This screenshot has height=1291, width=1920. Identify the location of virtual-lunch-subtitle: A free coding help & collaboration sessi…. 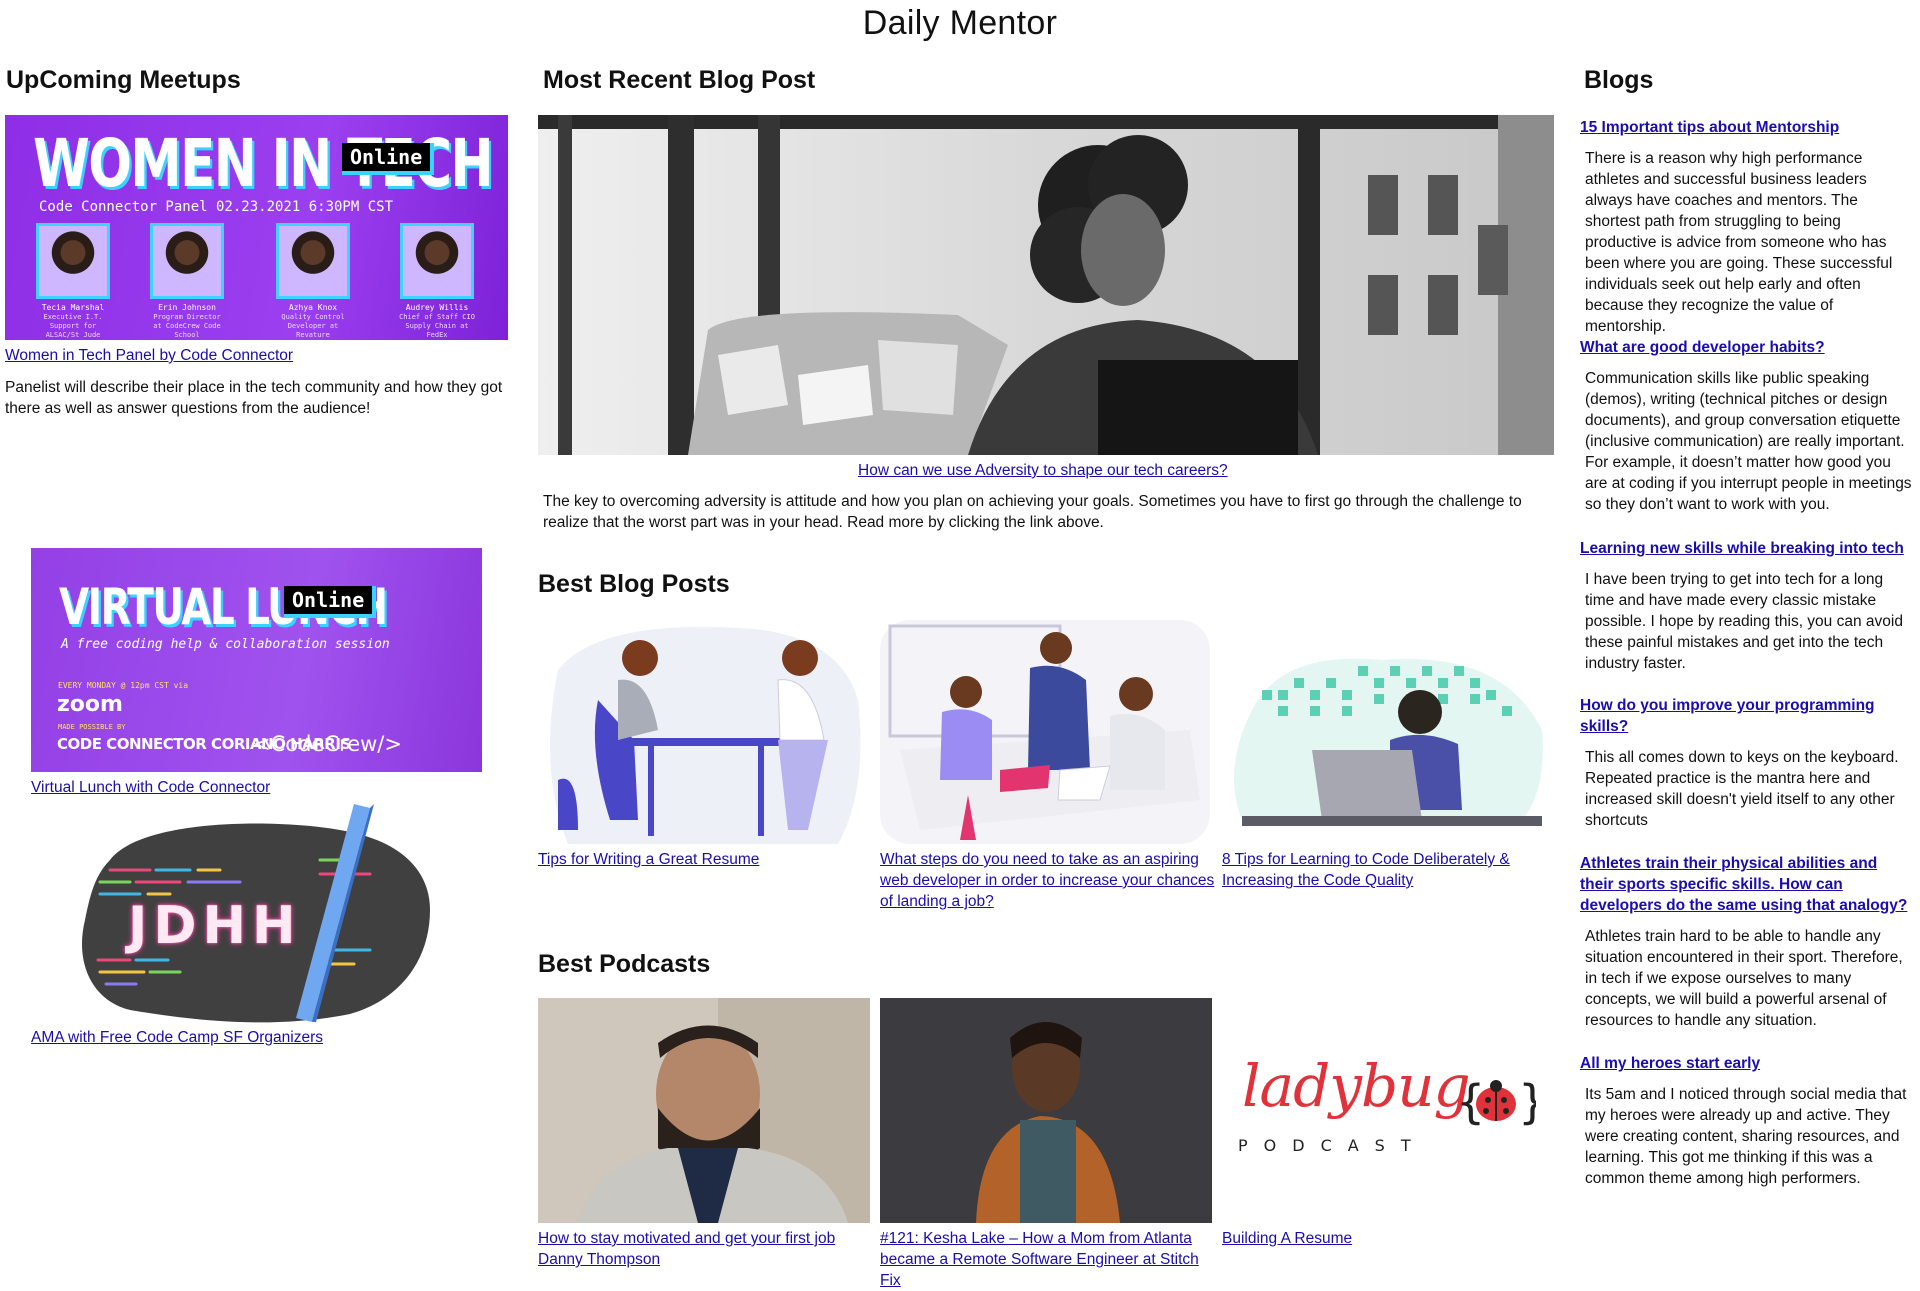
(225, 644).